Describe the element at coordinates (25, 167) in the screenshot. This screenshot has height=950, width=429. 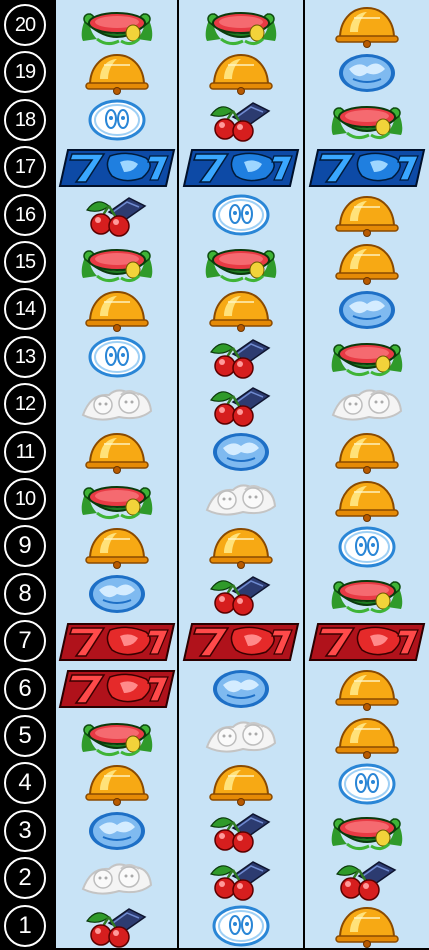
I see `row-number: 17` at that location.